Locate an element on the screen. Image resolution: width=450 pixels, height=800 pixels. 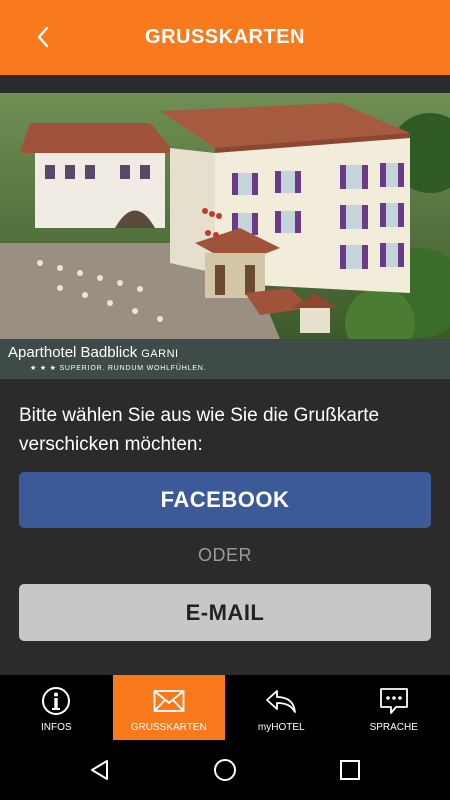
hotel-tagline: ★ ★ ★ SUPERIOR. RUNDUM WOHLFÜHLEN. is located at coordinates (118, 368).